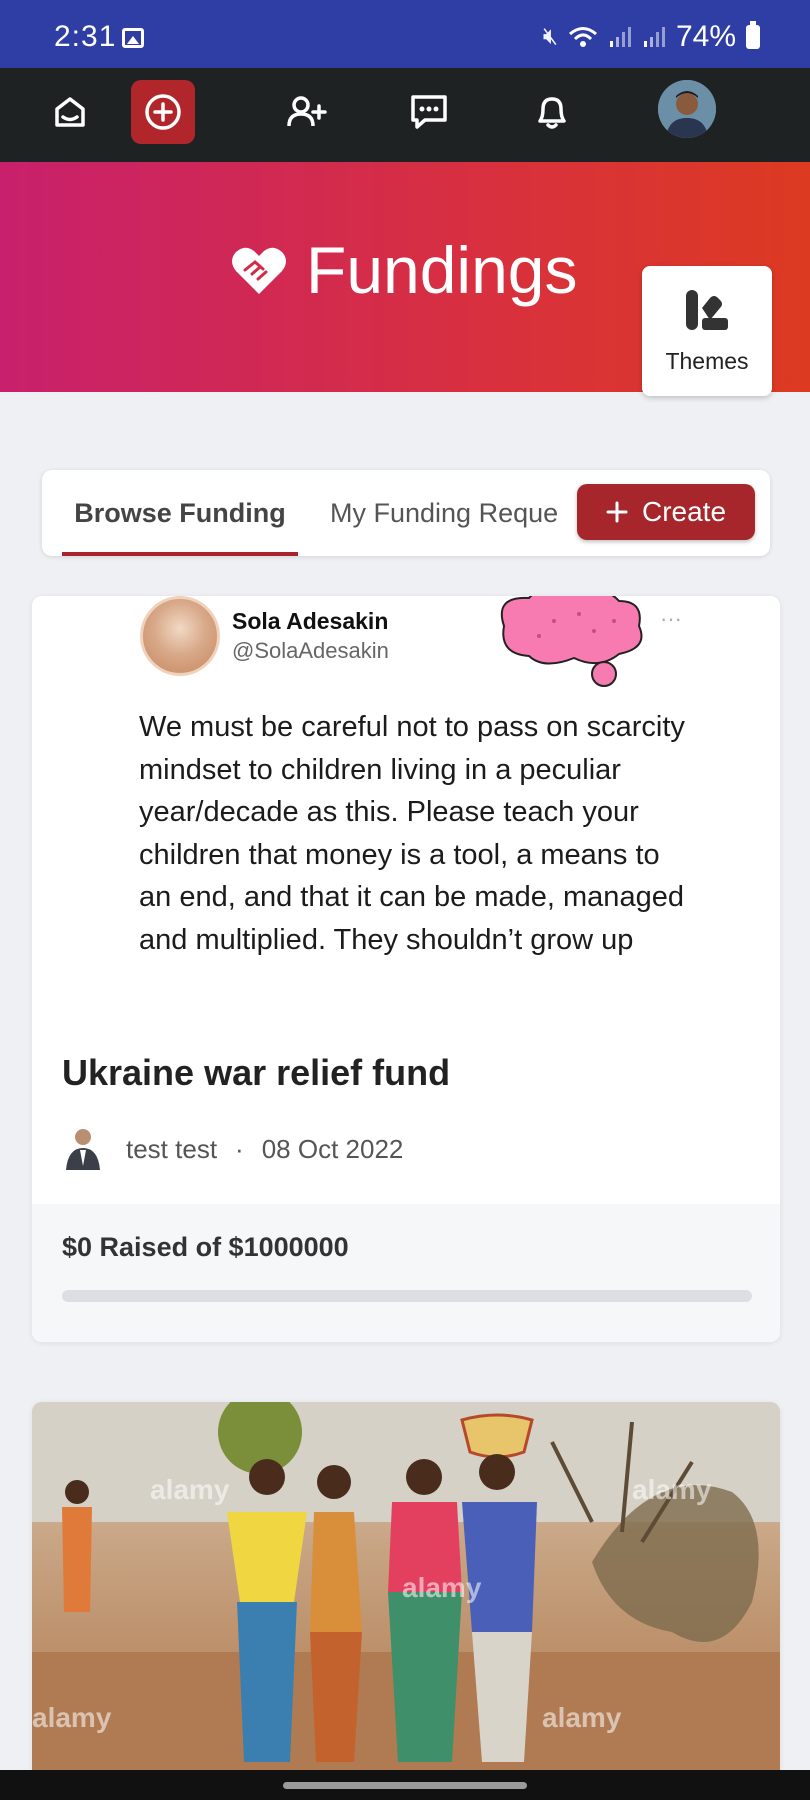 The image size is (810, 1800). I want to click on palette-icon, so click(707, 310).